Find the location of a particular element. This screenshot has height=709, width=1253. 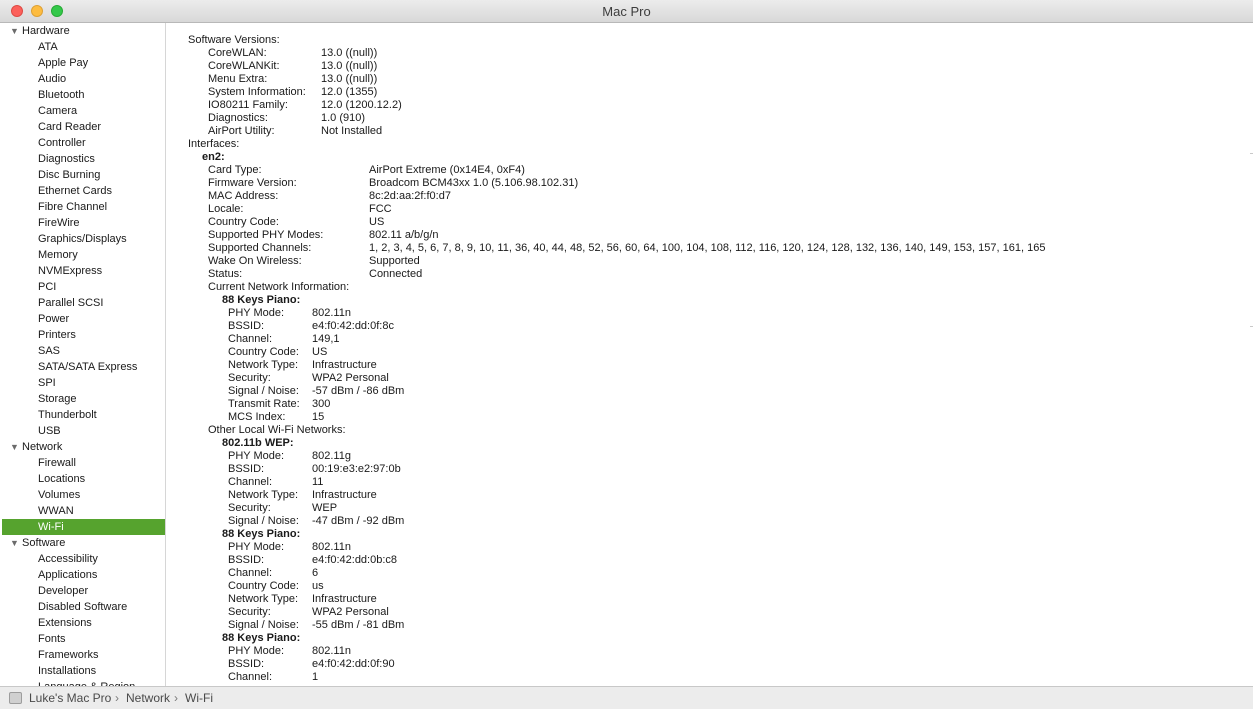

sidebar-item-bluetooth: Bluetooth is located at coordinates (83, 95).